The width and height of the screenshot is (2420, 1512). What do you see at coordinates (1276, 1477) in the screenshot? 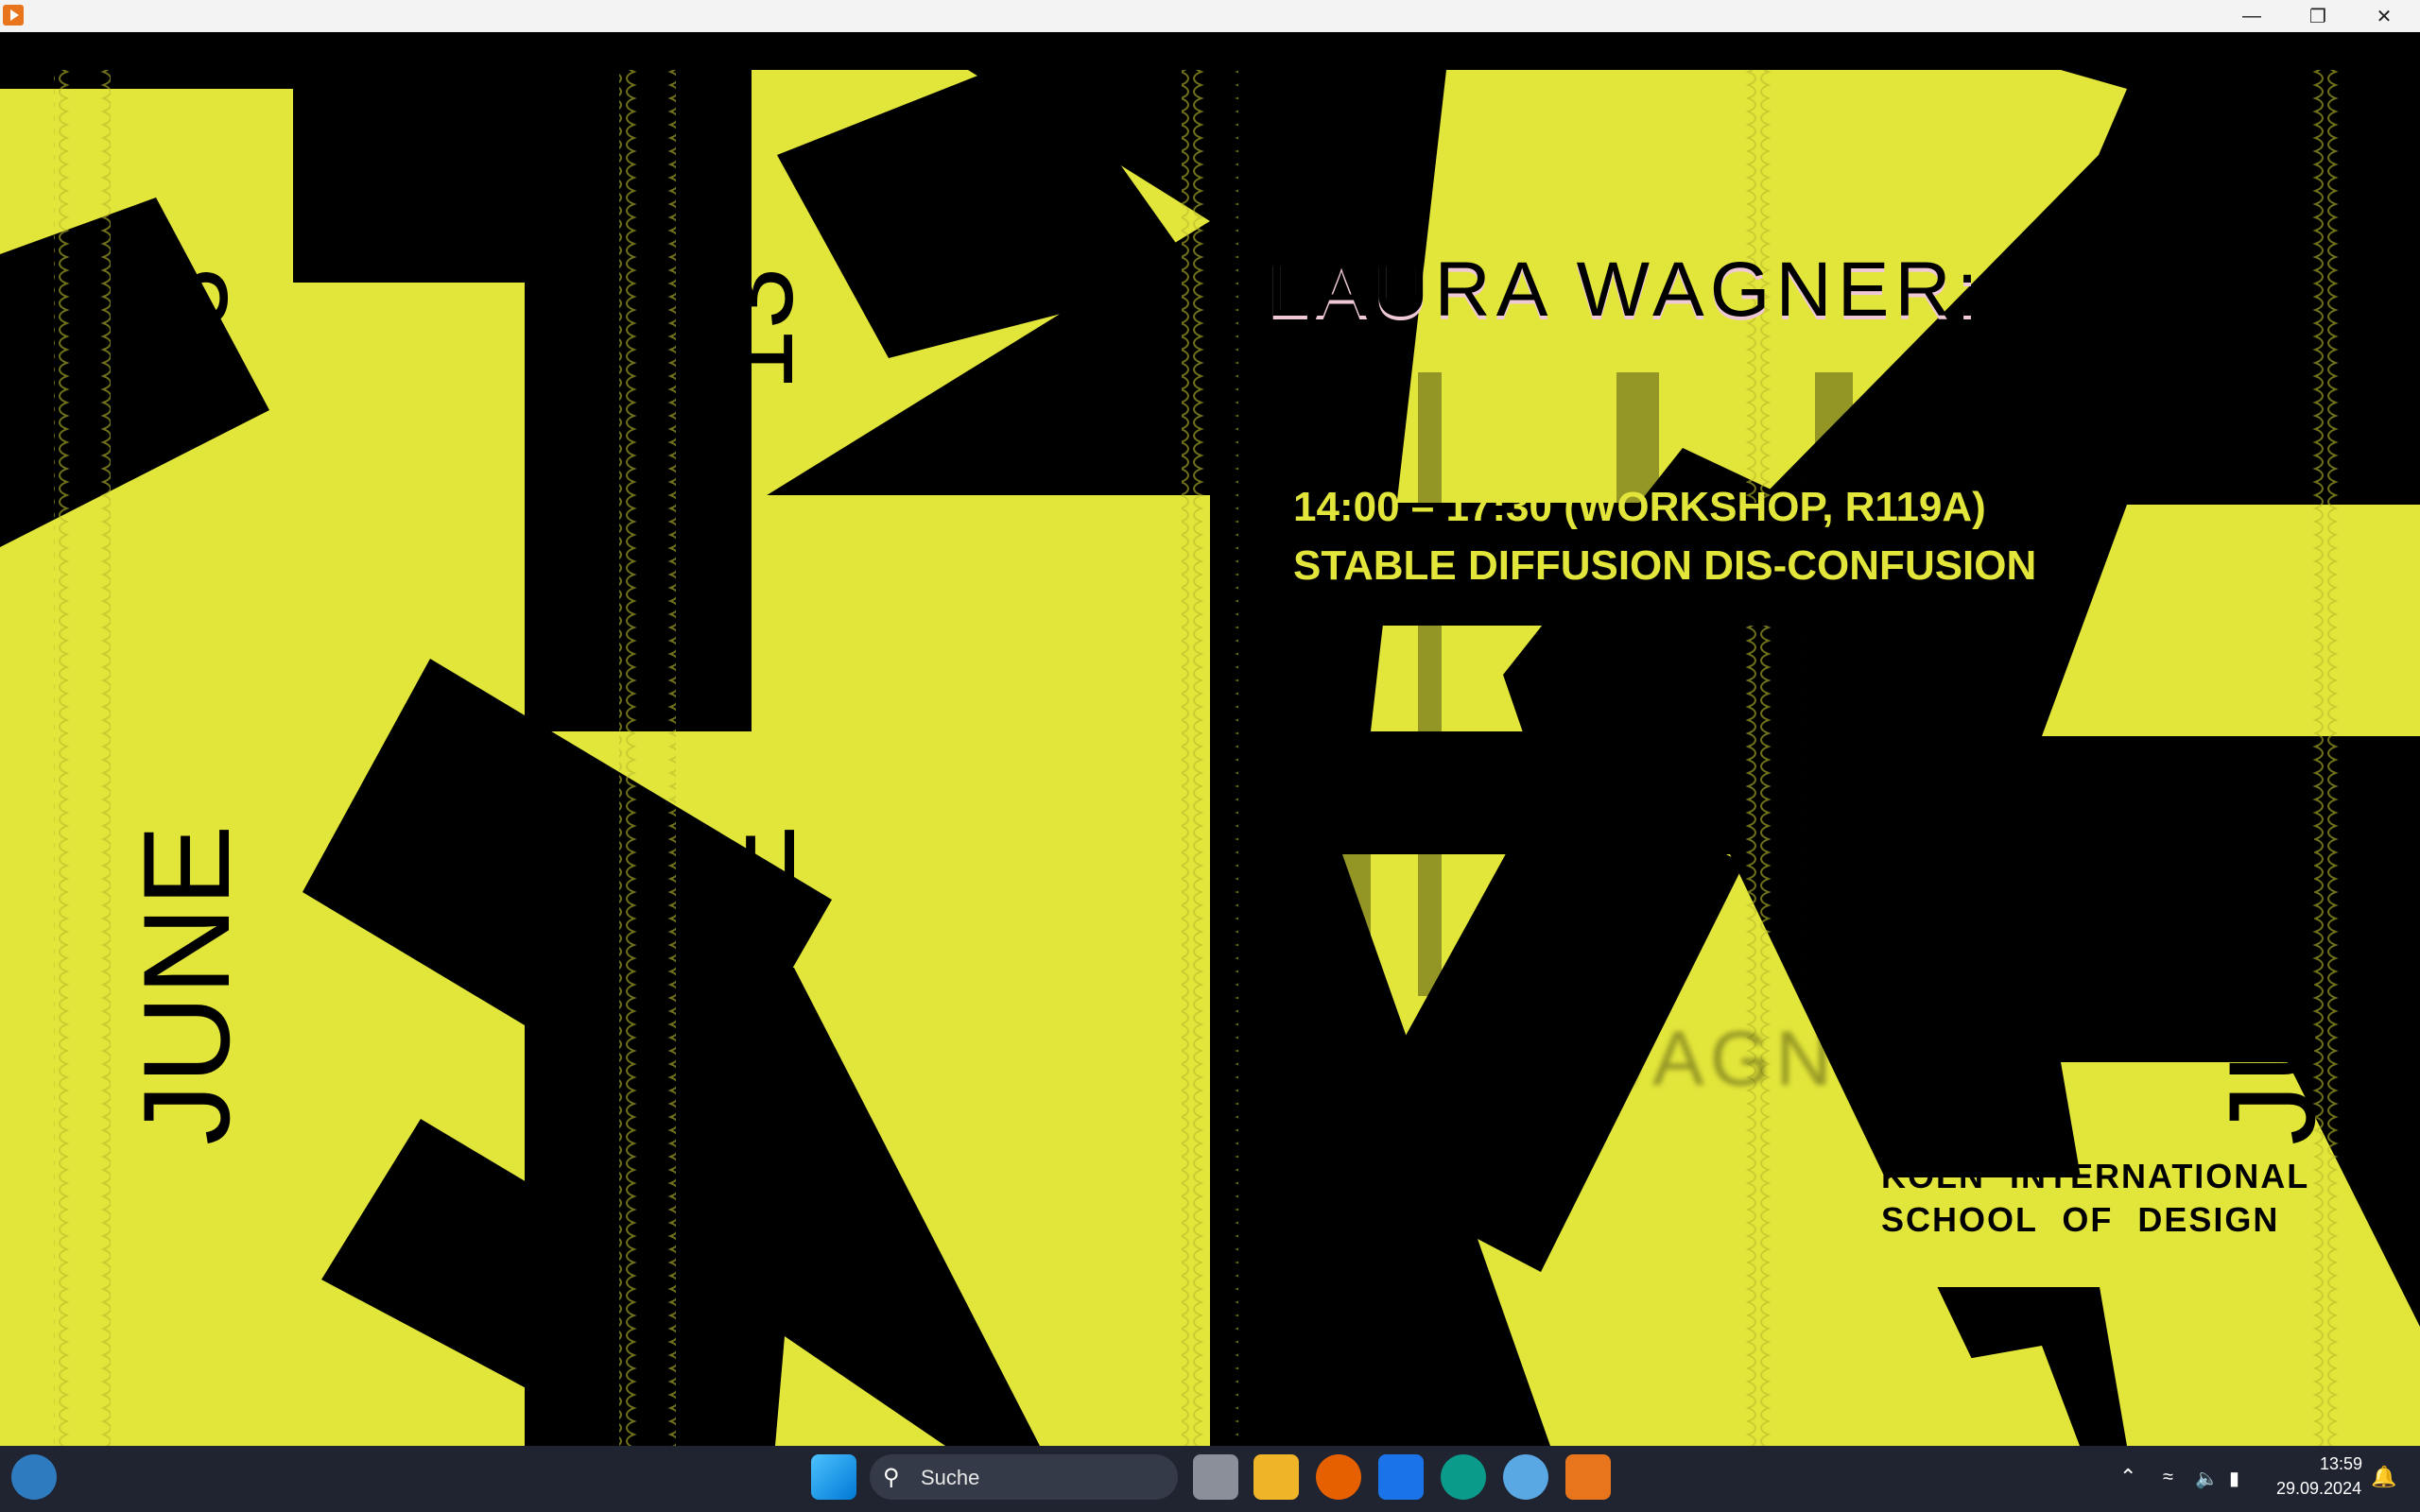
I see `file-explorer-icon` at bounding box center [1276, 1477].